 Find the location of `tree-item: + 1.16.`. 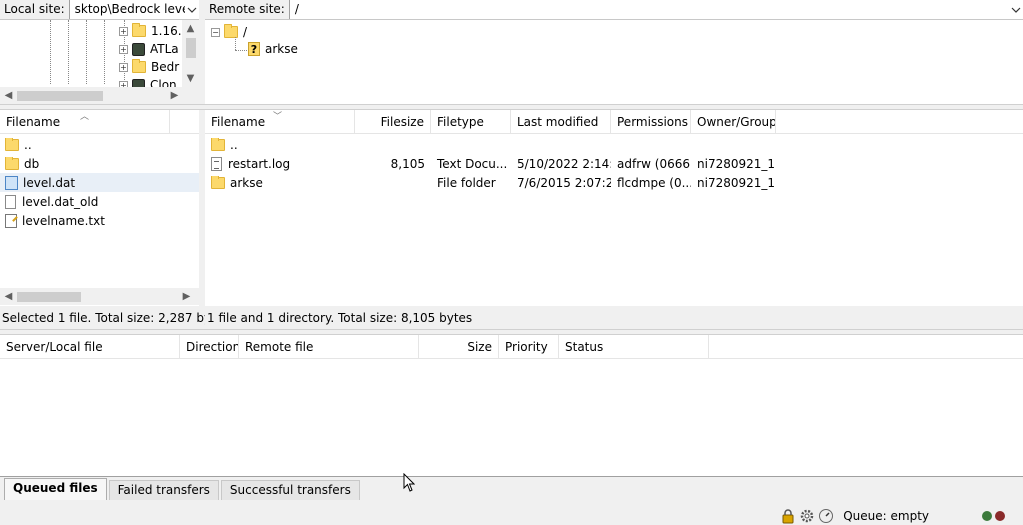

tree-item: + 1.16. is located at coordinates (150, 31).